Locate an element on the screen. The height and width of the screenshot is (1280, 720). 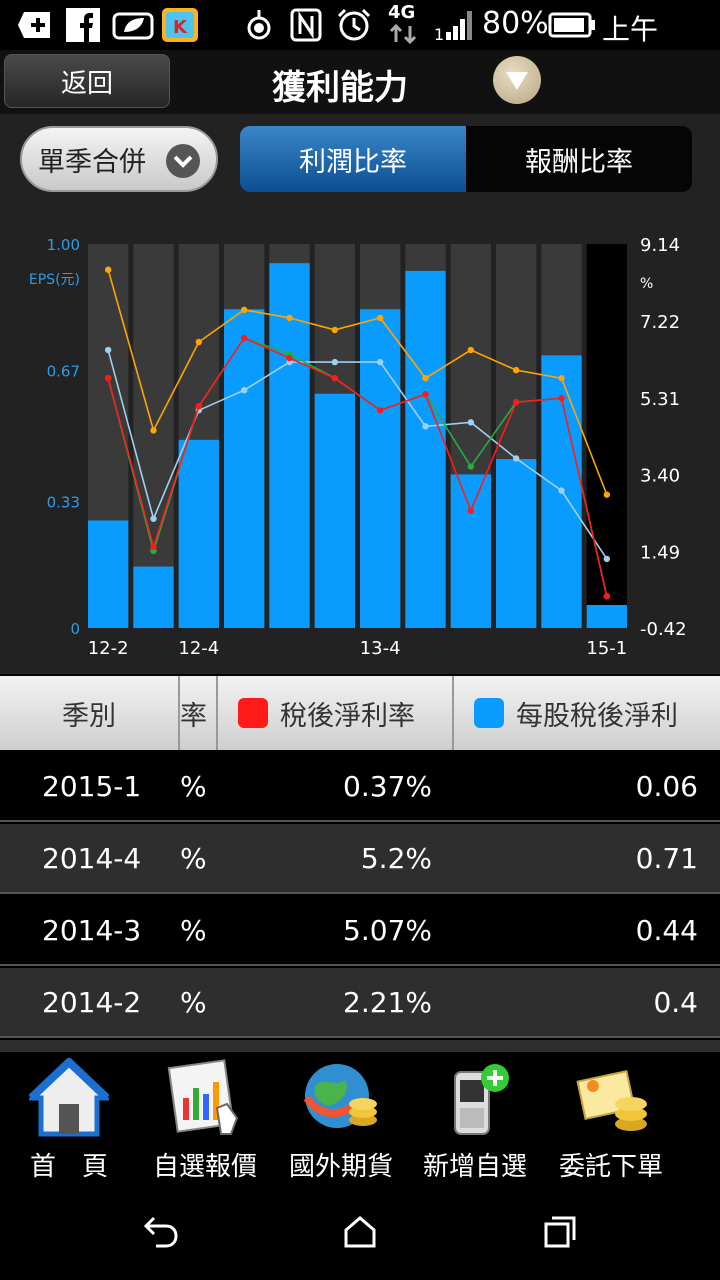
system-nav-bar is located at coordinates (360, 1232).